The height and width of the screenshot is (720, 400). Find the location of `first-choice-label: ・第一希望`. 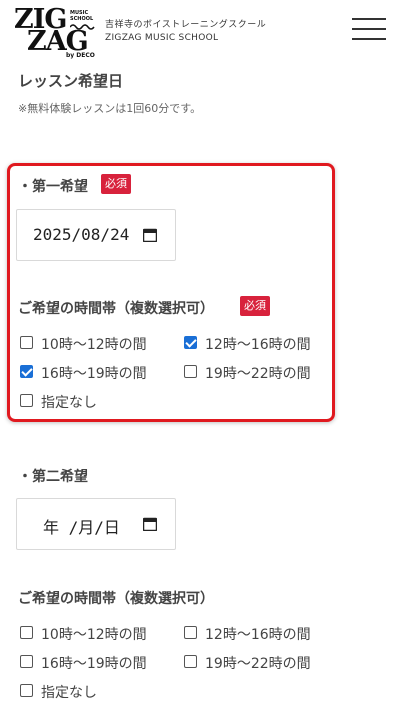

first-choice-label: ・第一希望 is located at coordinates (53, 187).